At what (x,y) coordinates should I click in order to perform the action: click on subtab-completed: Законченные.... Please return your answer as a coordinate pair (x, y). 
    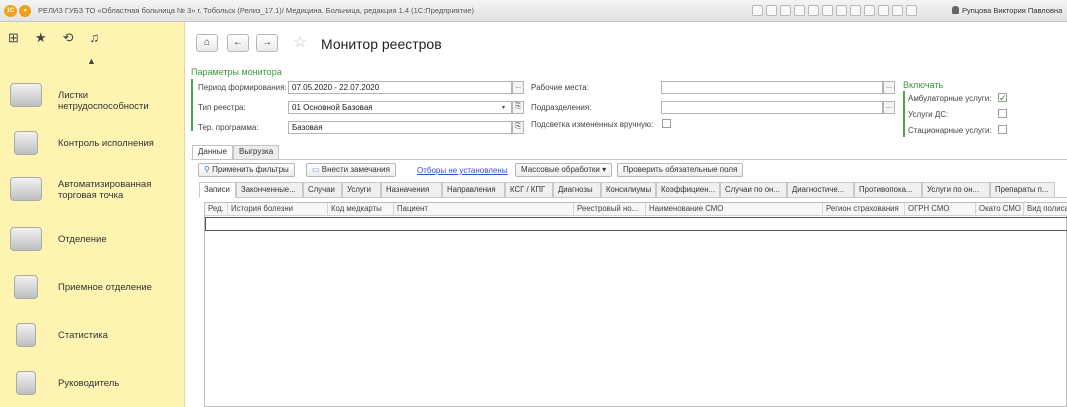
    Looking at the image, I should click on (269, 190).